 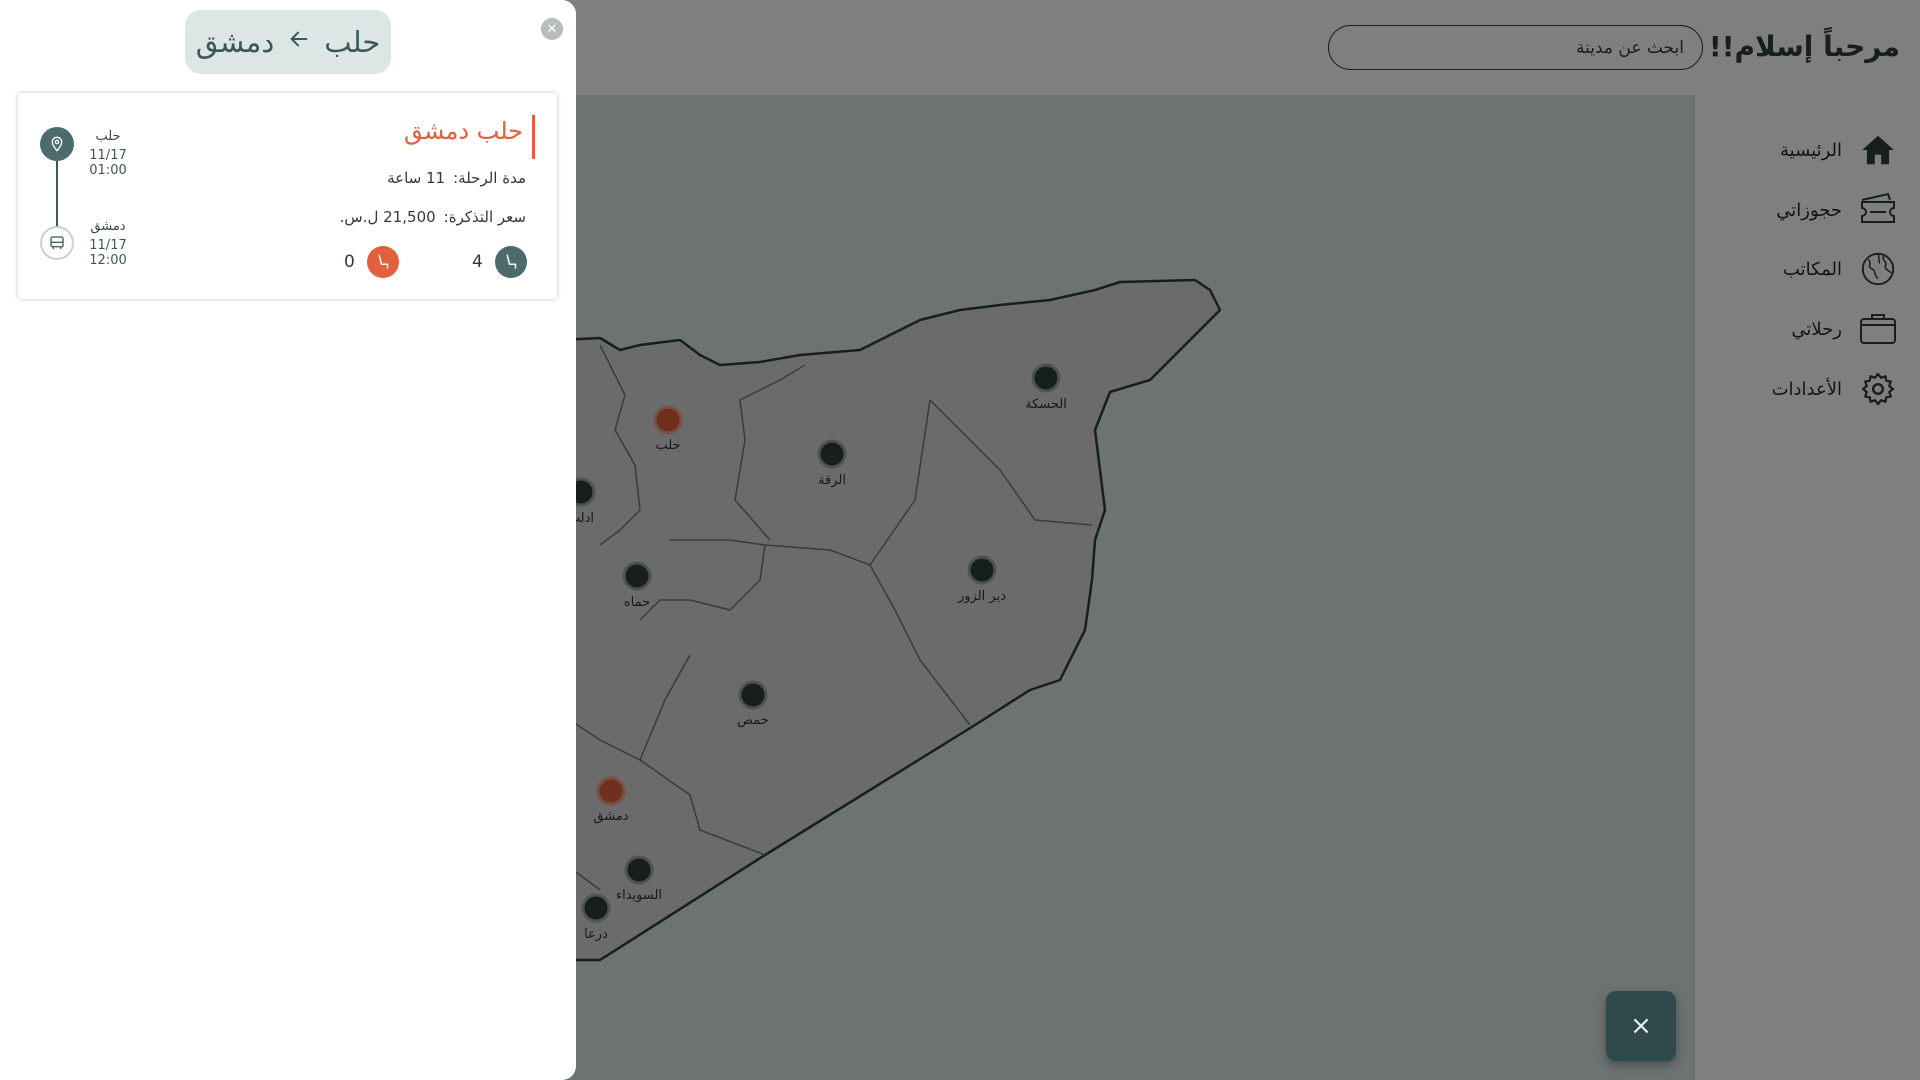 I want to click on arrival-stop: دمشق 11/17 12:00, so click(x=108, y=243).